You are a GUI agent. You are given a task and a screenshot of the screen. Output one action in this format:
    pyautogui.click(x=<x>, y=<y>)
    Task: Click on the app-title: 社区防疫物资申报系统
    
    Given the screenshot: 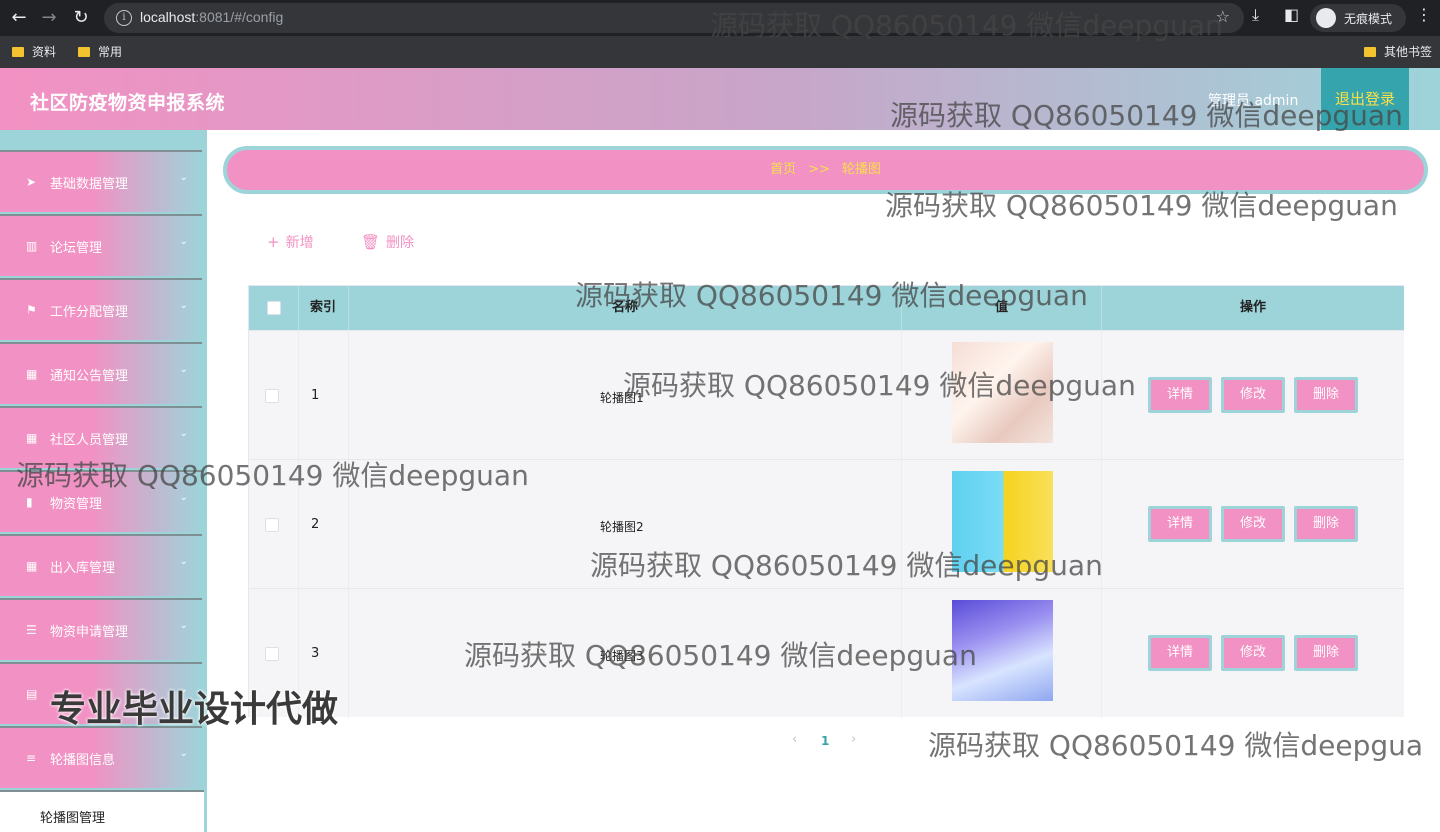 What is the action you would take?
    pyautogui.click(x=128, y=103)
    